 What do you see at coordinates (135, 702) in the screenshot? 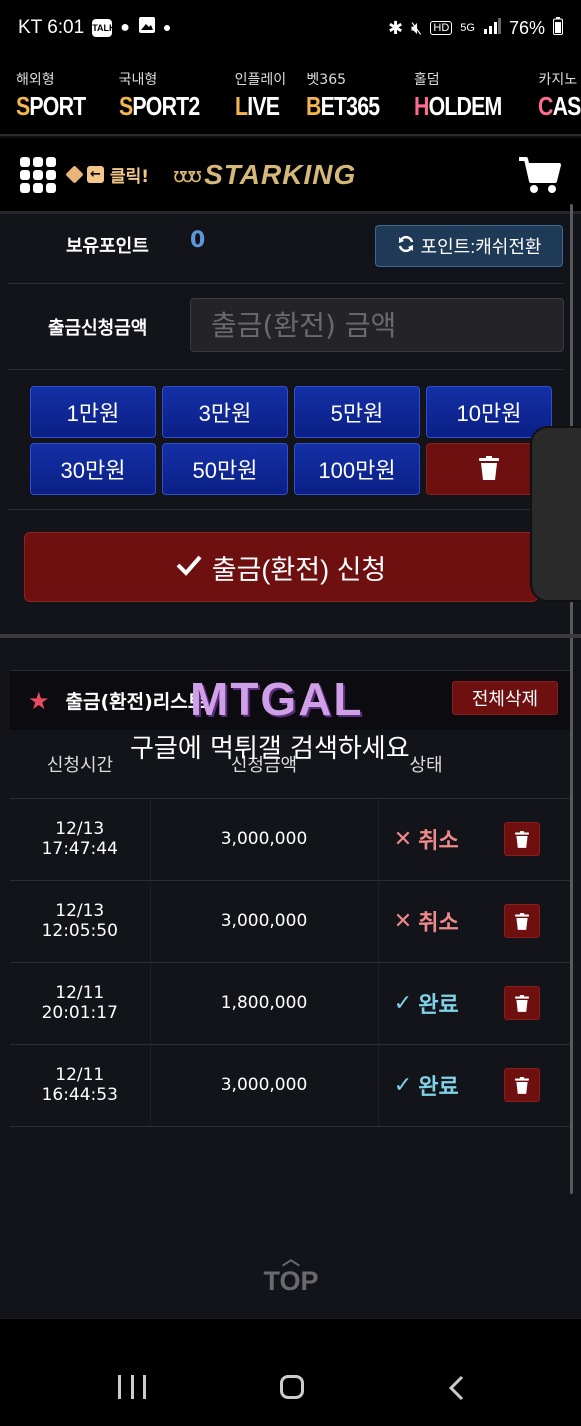
I see `list-title: 출금(환전)리스트` at bounding box center [135, 702].